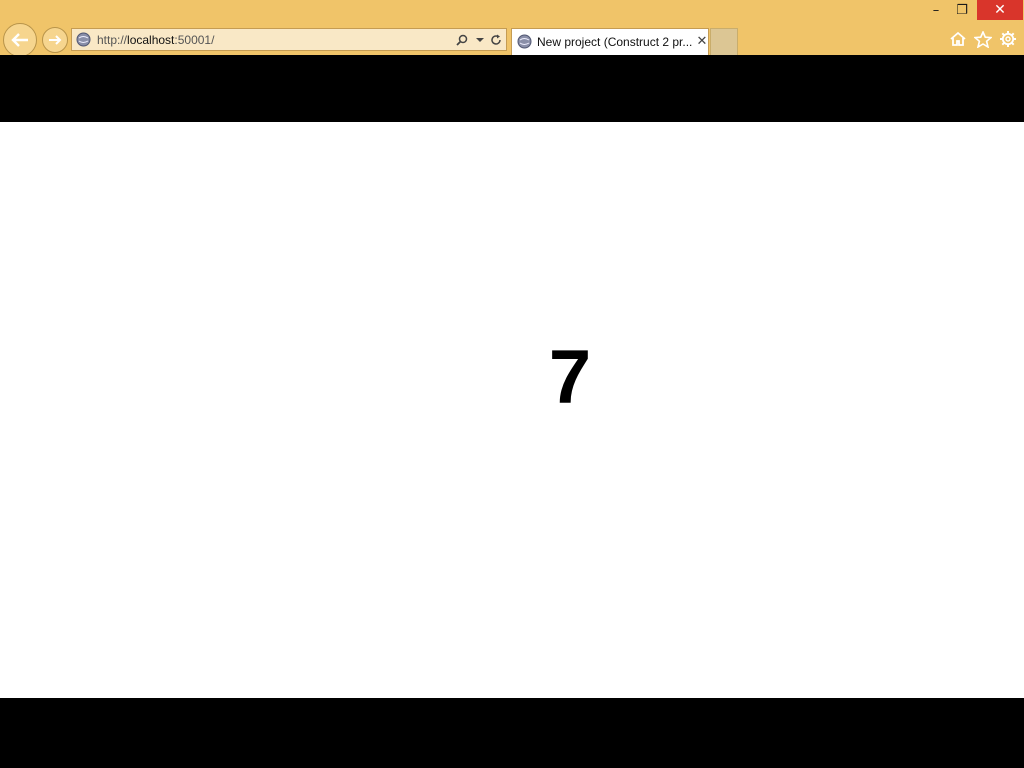 The image size is (1024, 768). Describe the element at coordinates (112, 40) in the screenshot. I see `url-prefix: http://` at that location.